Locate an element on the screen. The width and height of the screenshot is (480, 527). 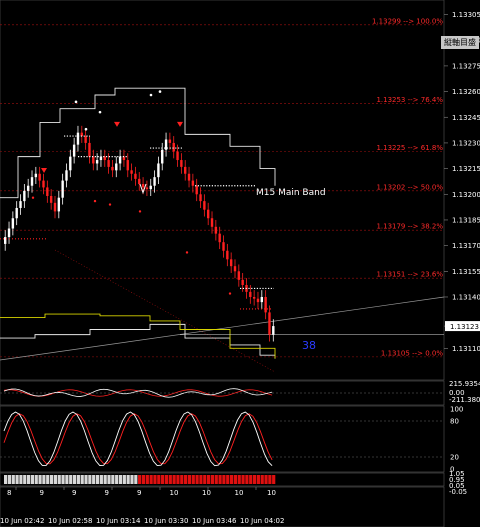
price-tick-label: 1.13140 is located at coordinates (466, 297).